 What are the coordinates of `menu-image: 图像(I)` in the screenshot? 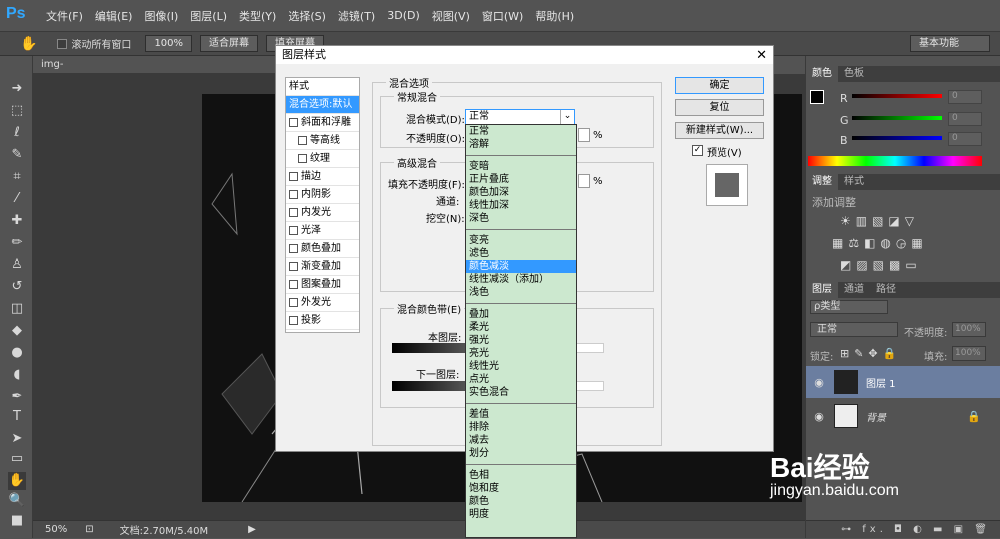 It's located at (161, 16).